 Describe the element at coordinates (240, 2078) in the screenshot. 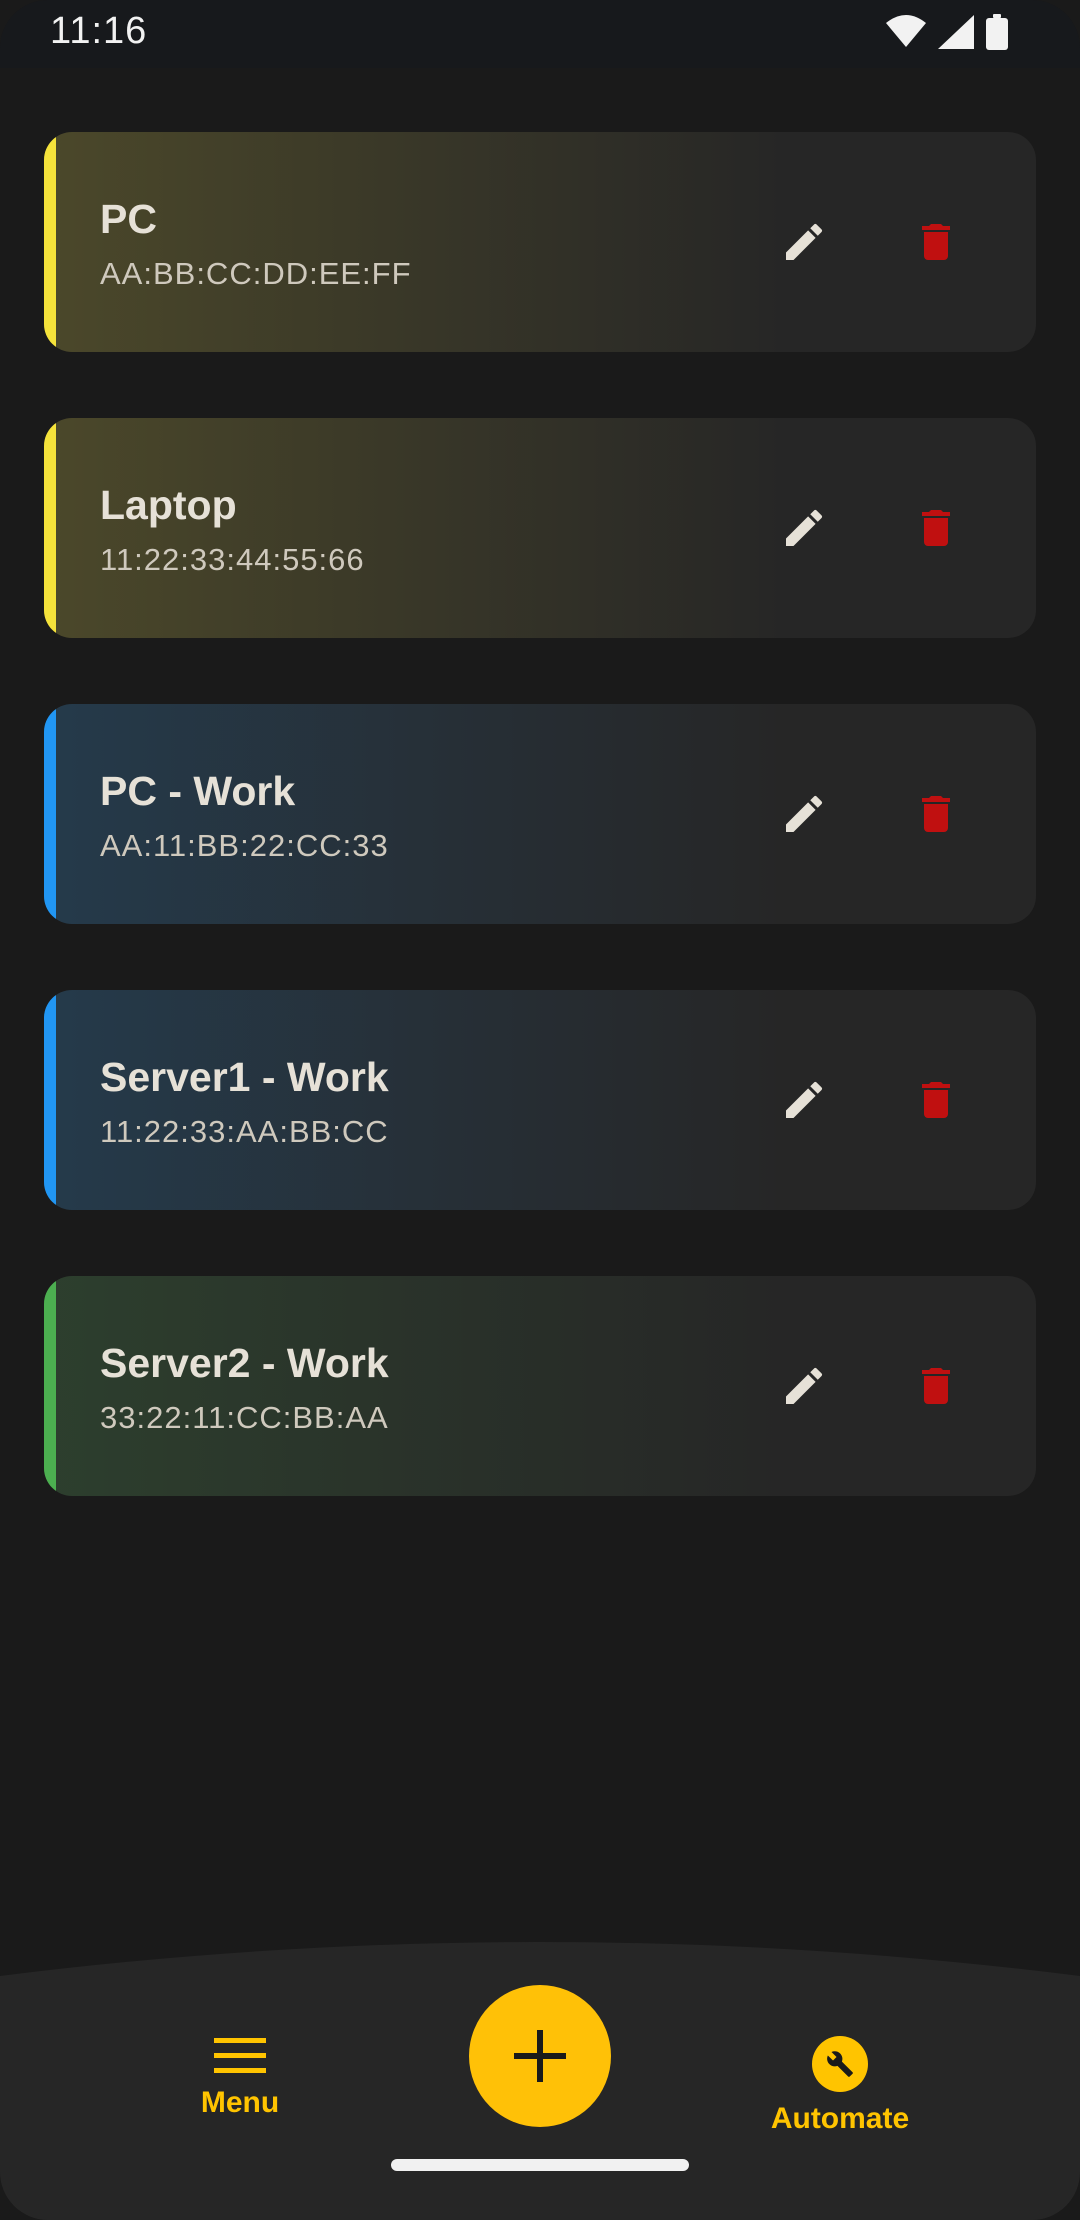

I see `menu-nav-button: Menu` at that location.